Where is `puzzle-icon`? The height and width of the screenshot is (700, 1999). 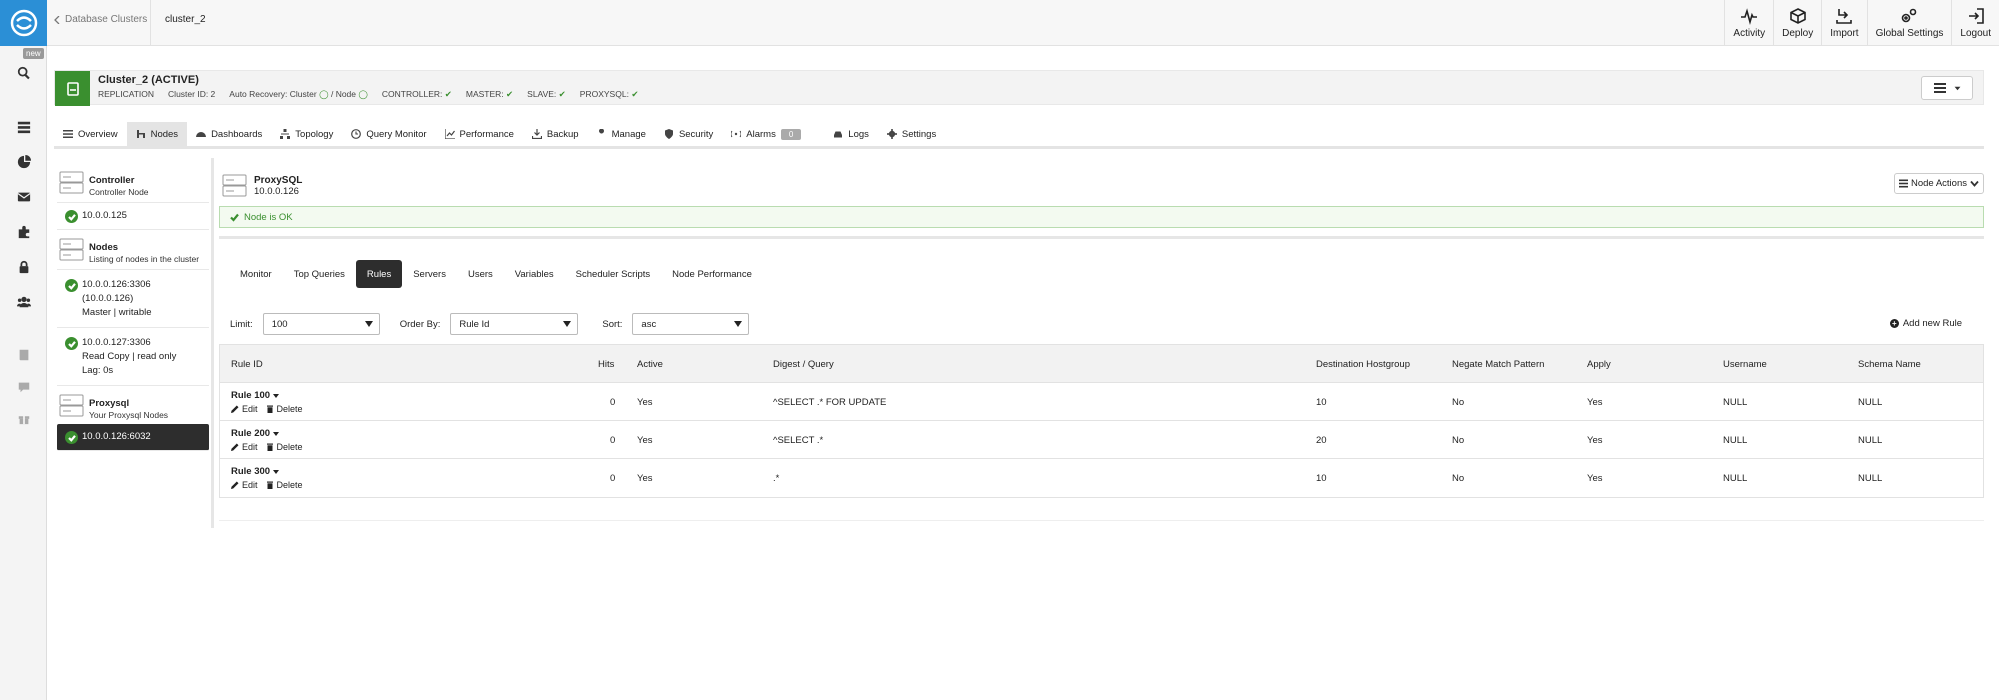
puzzle-icon is located at coordinates (23, 232).